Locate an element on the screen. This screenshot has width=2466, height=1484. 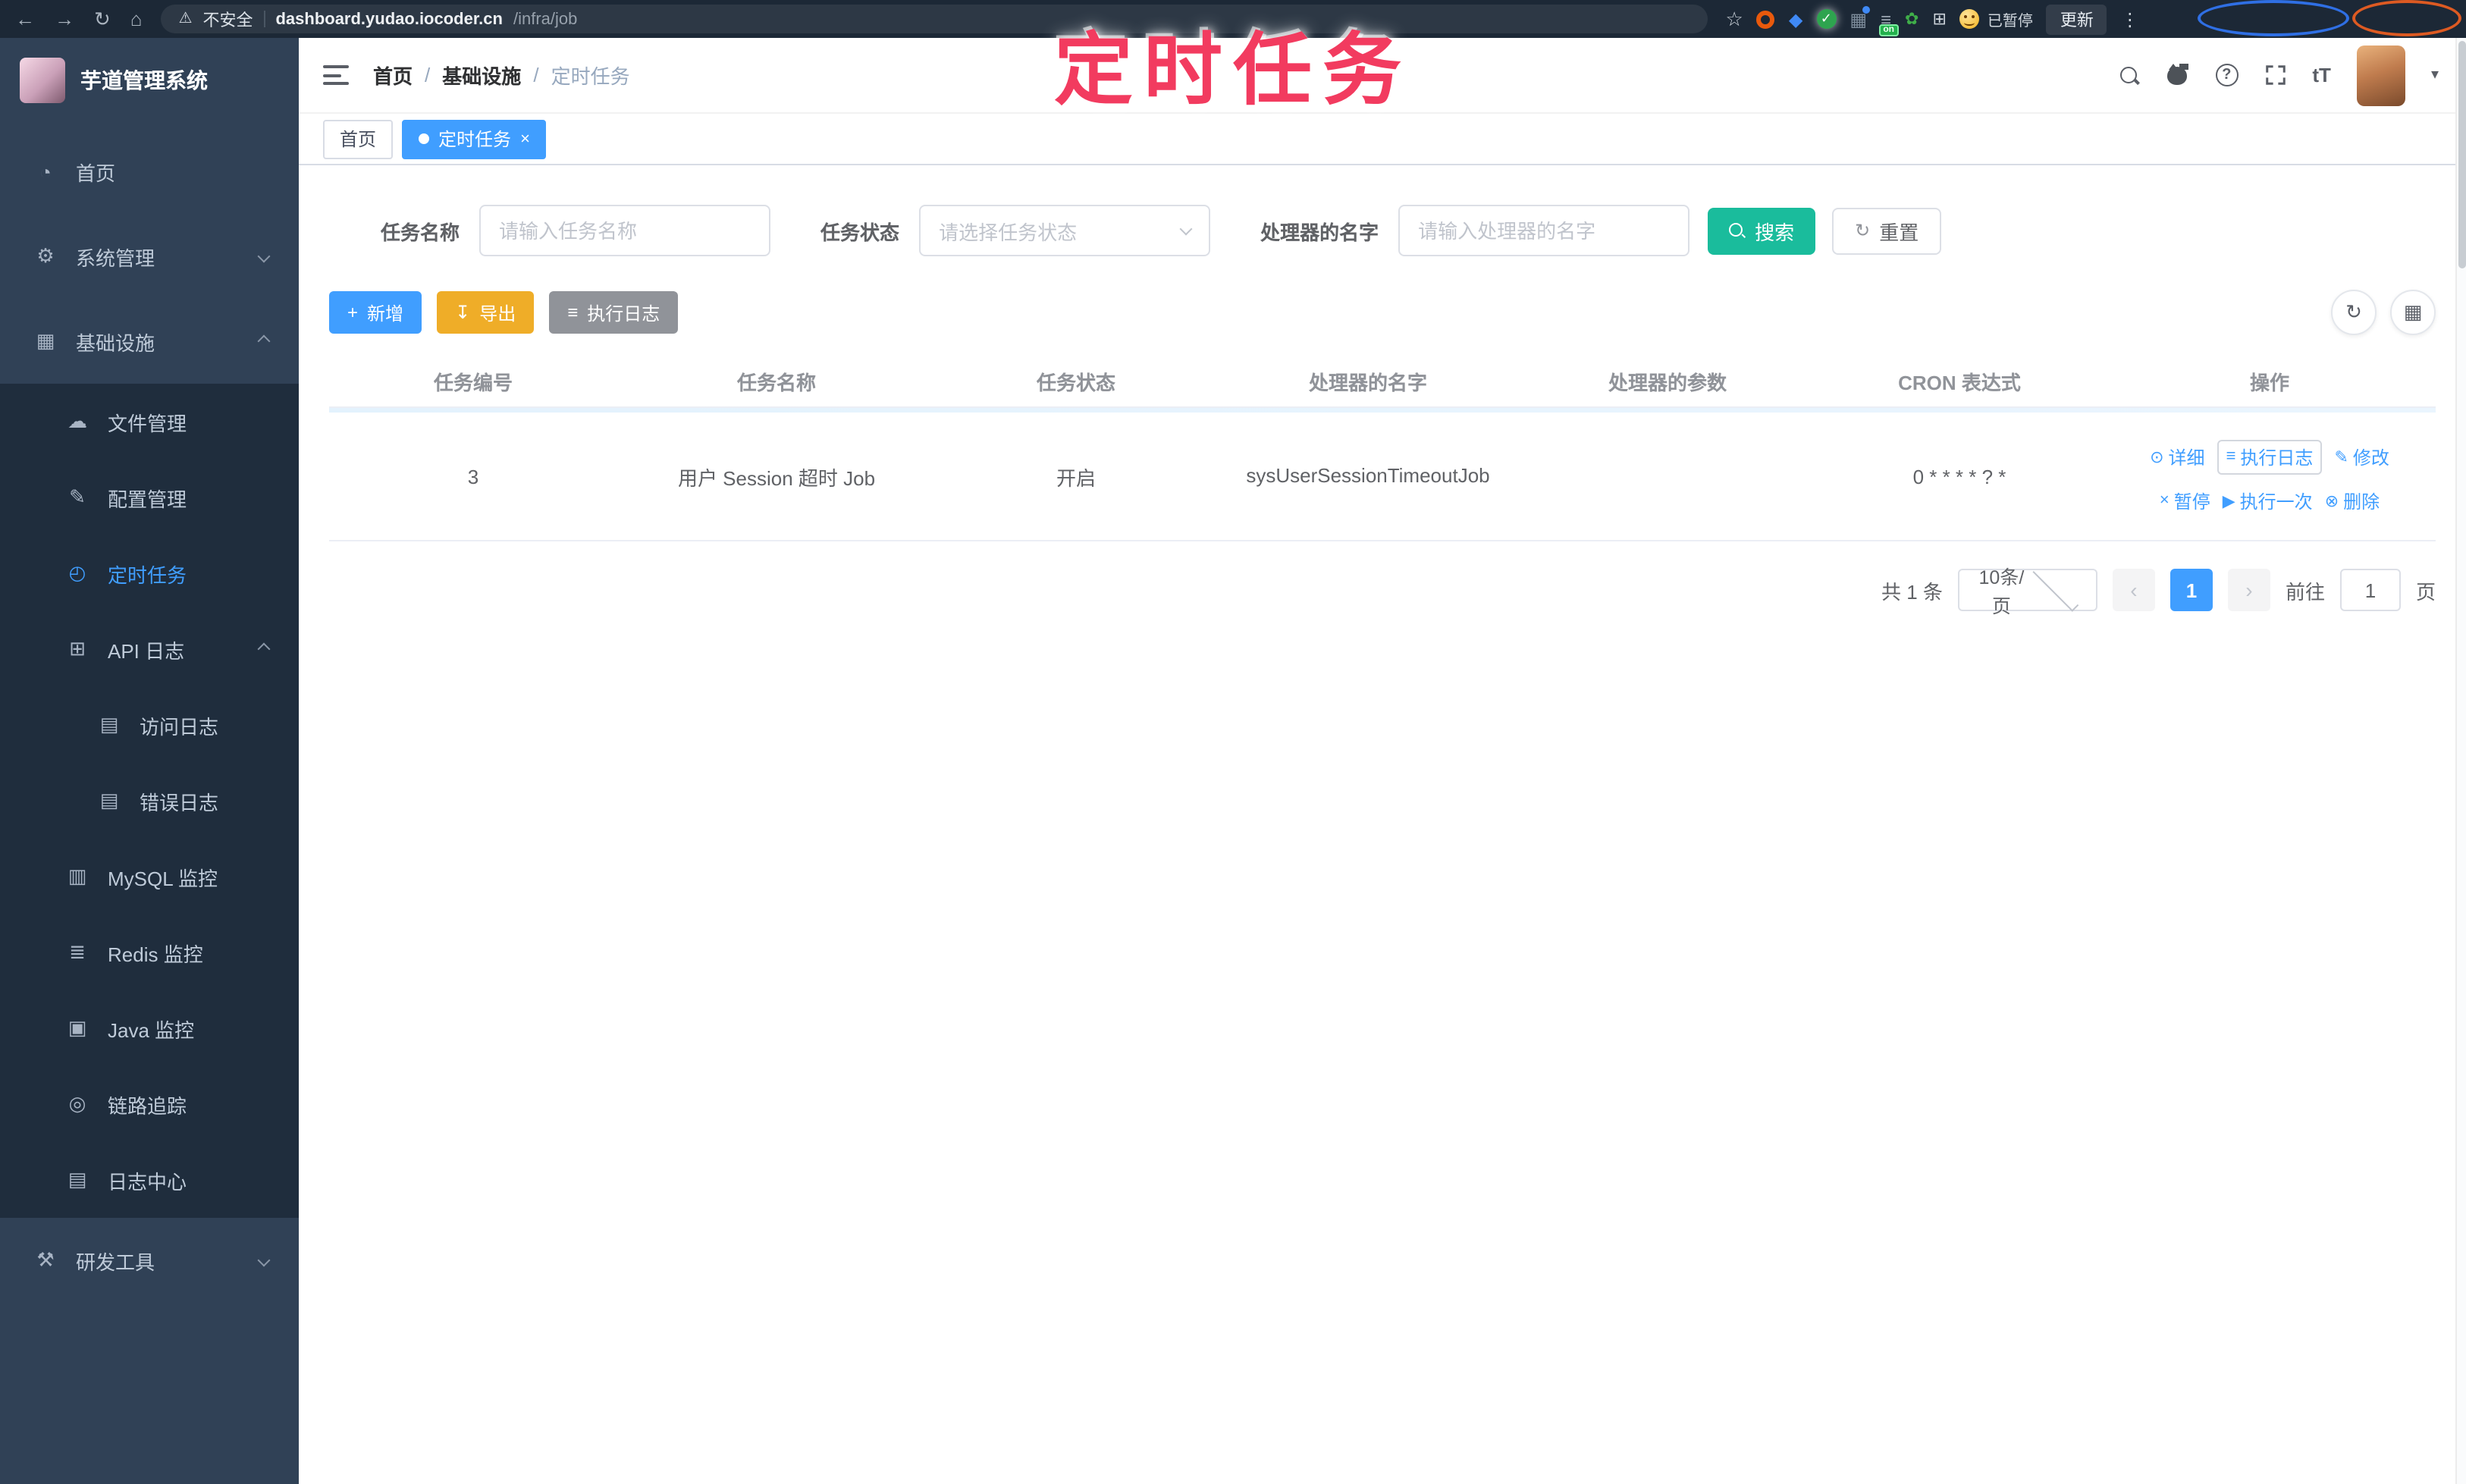
goto-page-input is located at coordinates (2370, 590).